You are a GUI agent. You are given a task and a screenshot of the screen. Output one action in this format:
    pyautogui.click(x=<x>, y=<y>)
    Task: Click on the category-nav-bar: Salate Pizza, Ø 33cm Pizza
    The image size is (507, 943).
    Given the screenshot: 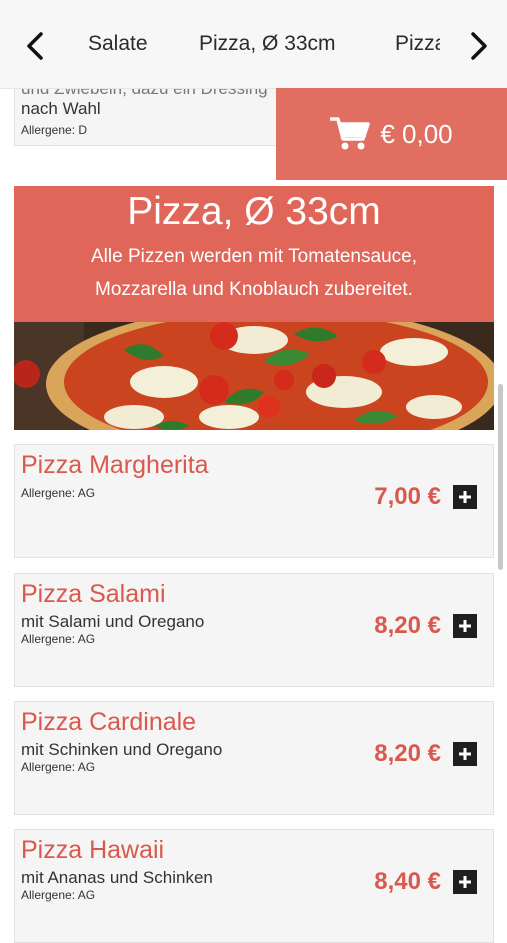 What is the action you would take?
    pyautogui.click(x=253, y=44)
    